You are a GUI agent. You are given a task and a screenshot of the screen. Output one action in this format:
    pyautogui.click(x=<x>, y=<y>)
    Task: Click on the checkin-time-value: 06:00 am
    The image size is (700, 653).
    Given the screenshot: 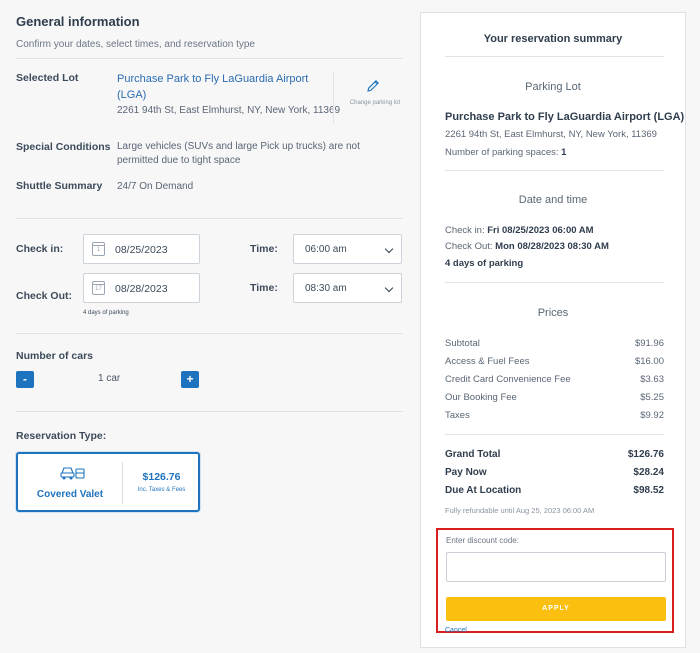 What is the action you would take?
    pyautogui.click(x=326, y=249)
    